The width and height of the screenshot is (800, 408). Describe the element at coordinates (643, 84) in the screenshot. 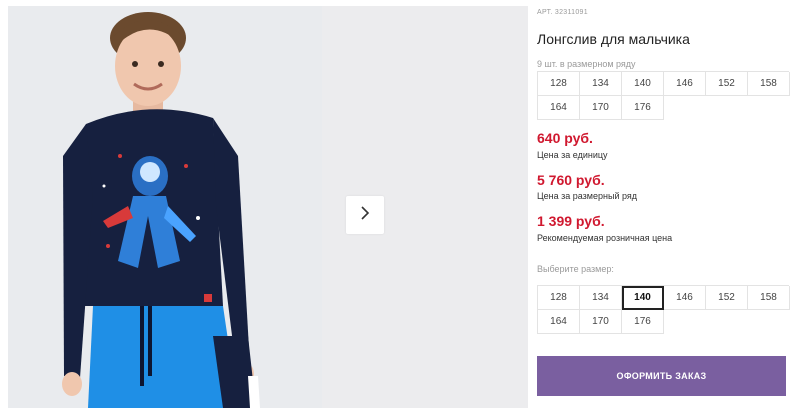

I see `series-size-cell: 140` at that location.